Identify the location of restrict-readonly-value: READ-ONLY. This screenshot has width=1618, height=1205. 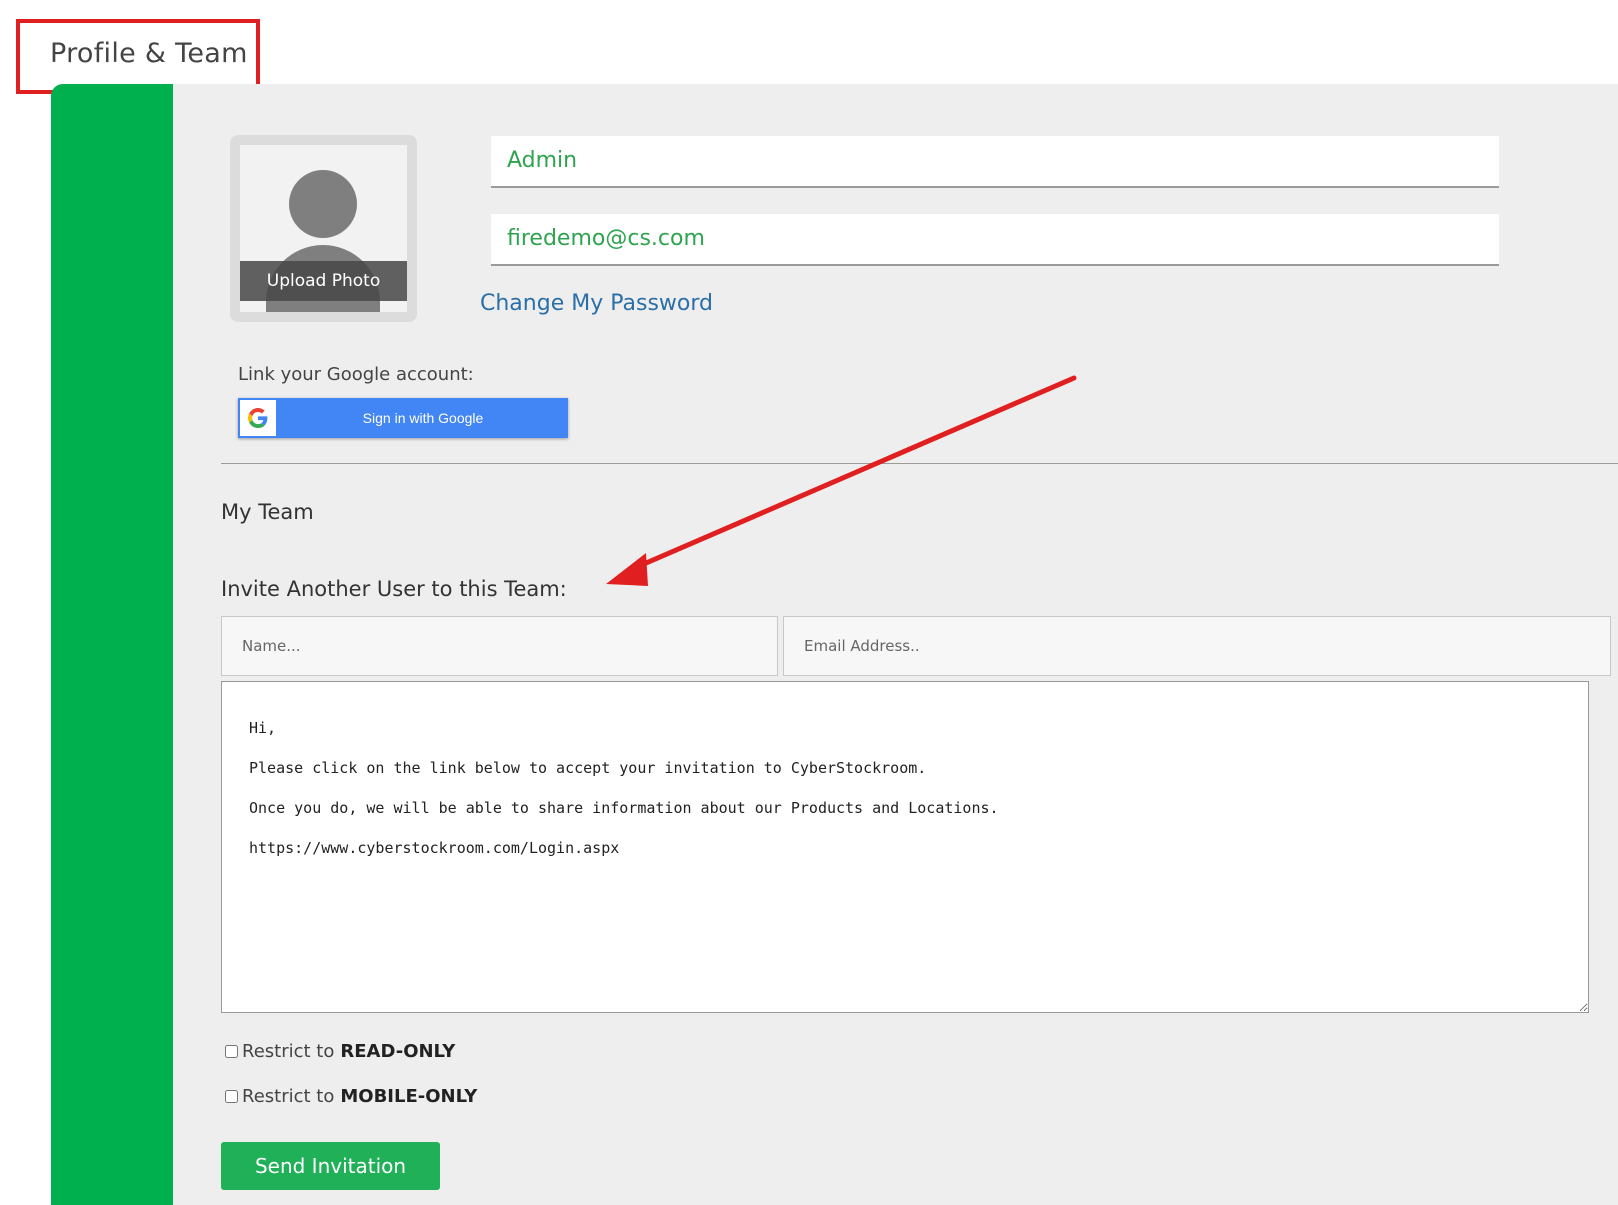
(398, 1051).